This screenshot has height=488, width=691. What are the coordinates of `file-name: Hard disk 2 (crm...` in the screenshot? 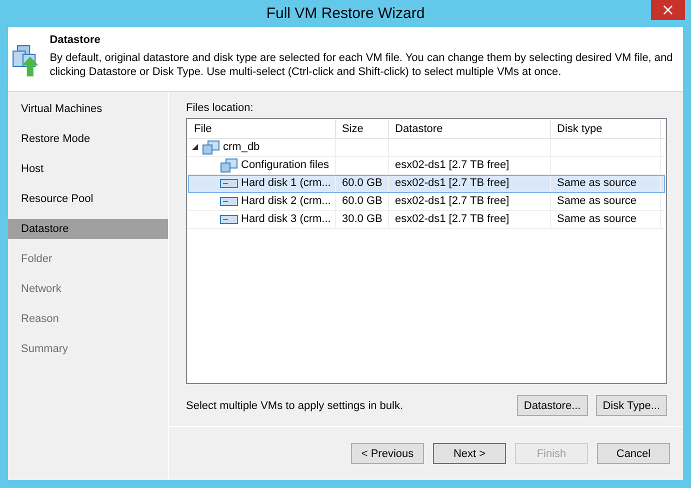 It's located at (286, 201).